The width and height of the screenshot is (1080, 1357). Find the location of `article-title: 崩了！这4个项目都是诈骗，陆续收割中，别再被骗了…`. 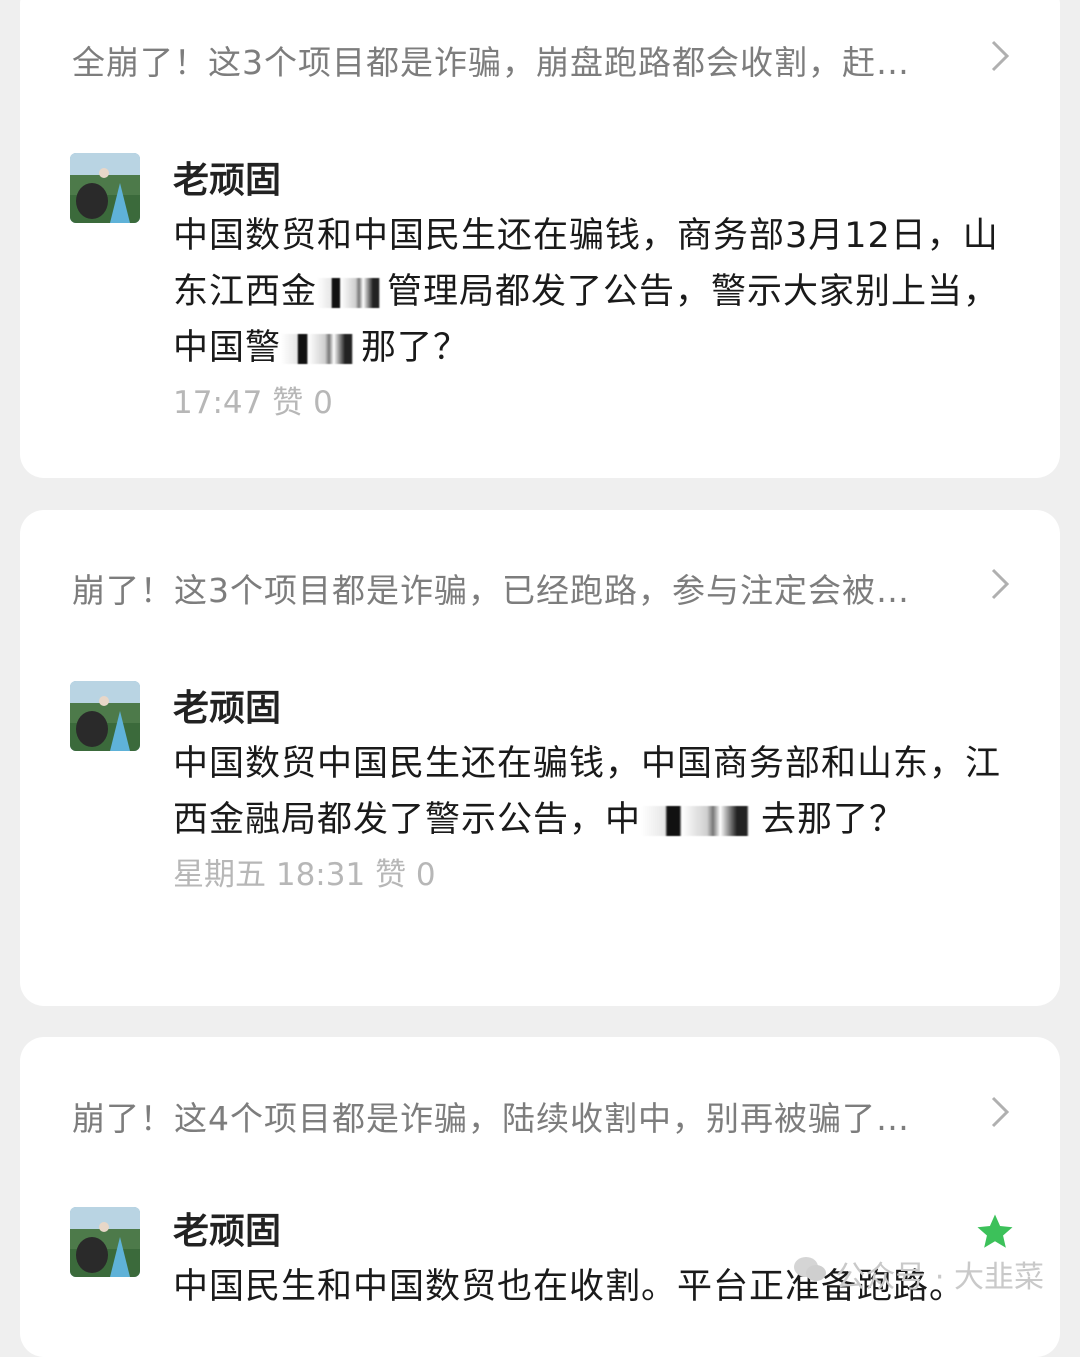

article-title: 崩了！这4个项目都是诈骗，陆续收割中，别再被骗了… is located at coordinates (491, 1118).